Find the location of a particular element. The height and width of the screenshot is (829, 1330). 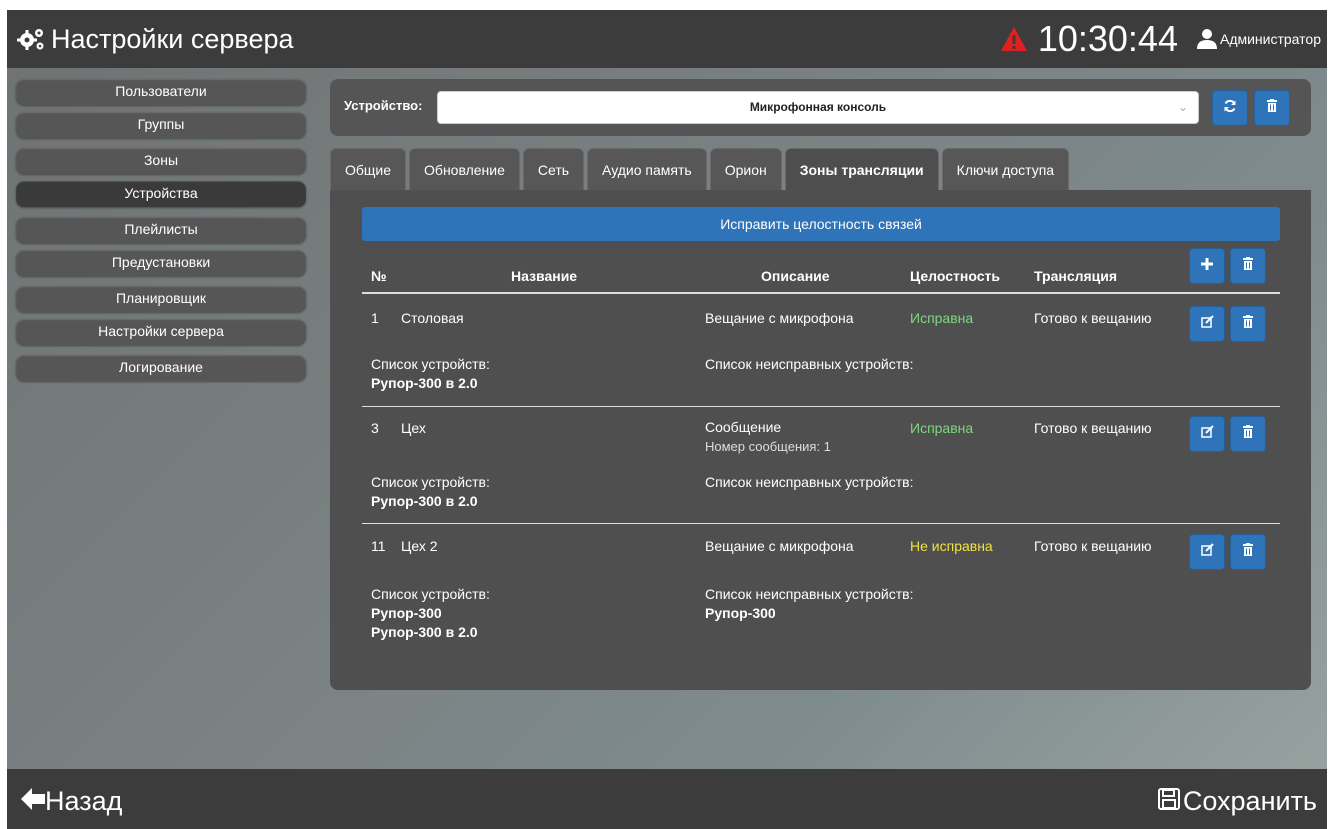

delete-device-button is located at coordinates (1272, 108).